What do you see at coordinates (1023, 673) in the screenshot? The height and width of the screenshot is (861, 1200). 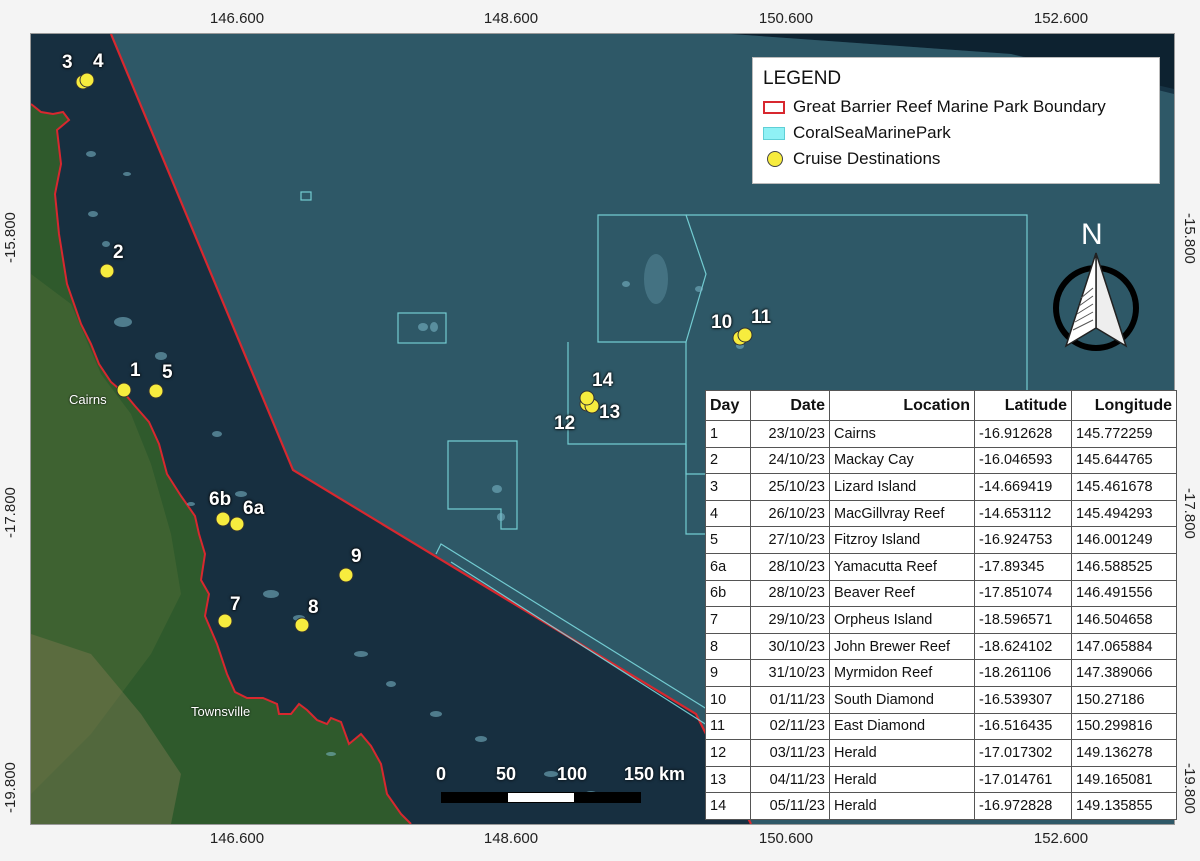 I see `cell-latitude: -18.261106` at bounding box center [1023, 673].